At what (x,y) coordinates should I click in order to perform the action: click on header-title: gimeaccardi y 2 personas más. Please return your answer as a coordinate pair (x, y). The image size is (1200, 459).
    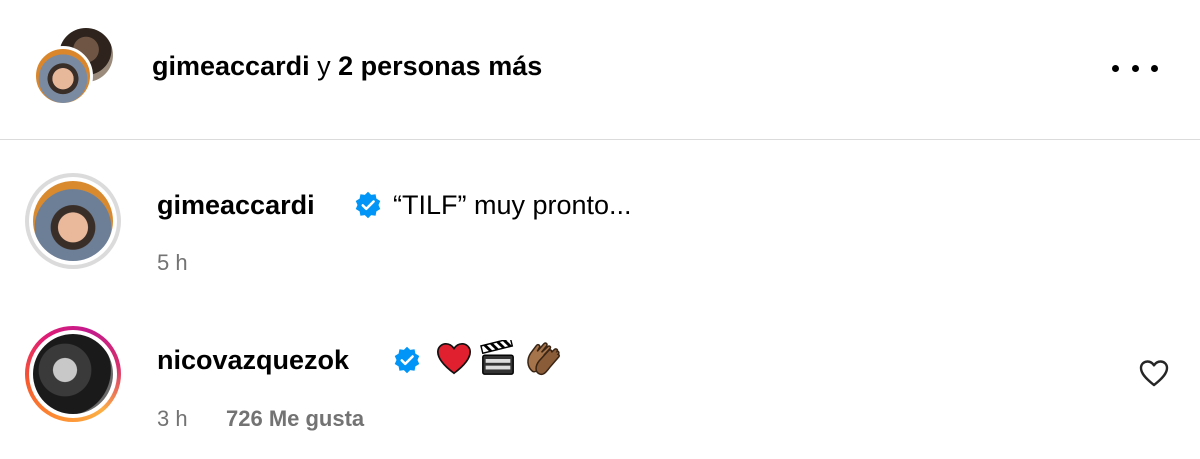
    Looking at the image, I should click on (347, 66).